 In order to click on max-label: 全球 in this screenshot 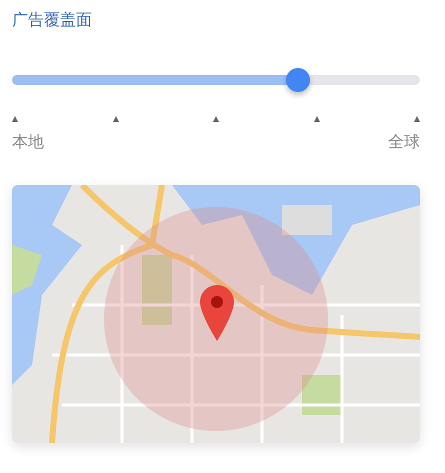, I will do `click(404, 142)`.